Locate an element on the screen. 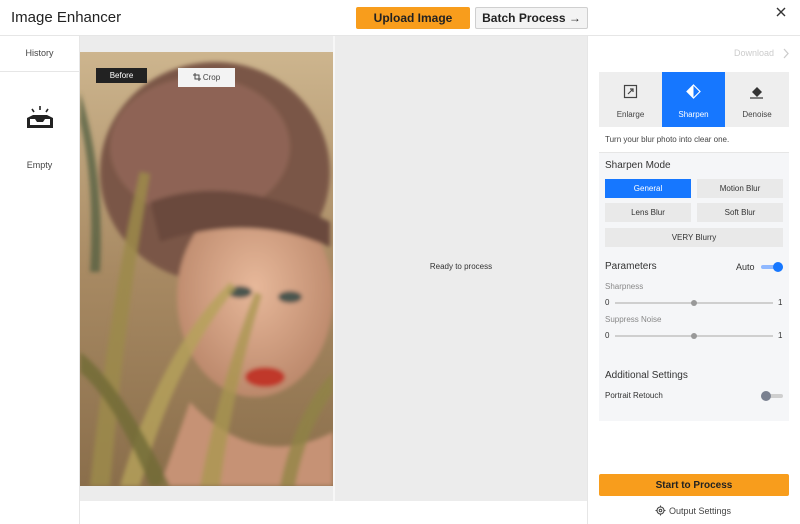  sharpness-slider is located at coordinates (694, 303).